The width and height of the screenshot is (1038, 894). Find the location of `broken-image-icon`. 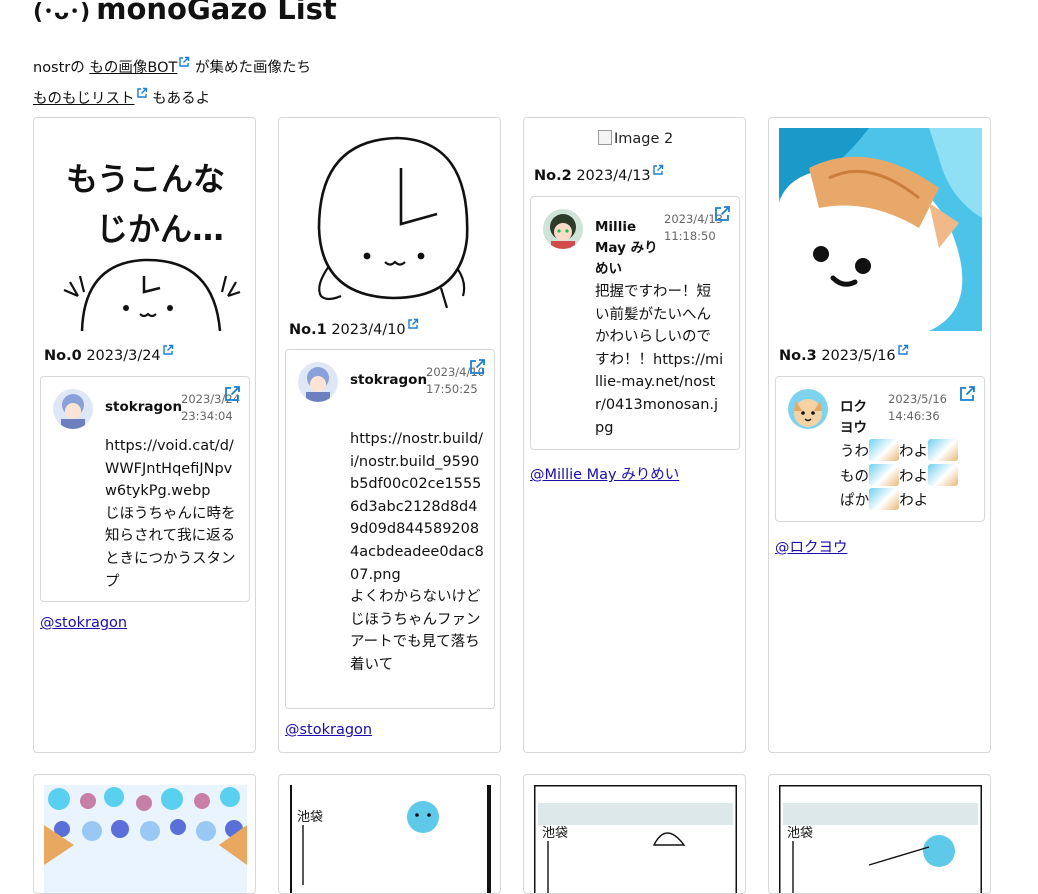

broken-image-icon is located at coordinates (605, 137).